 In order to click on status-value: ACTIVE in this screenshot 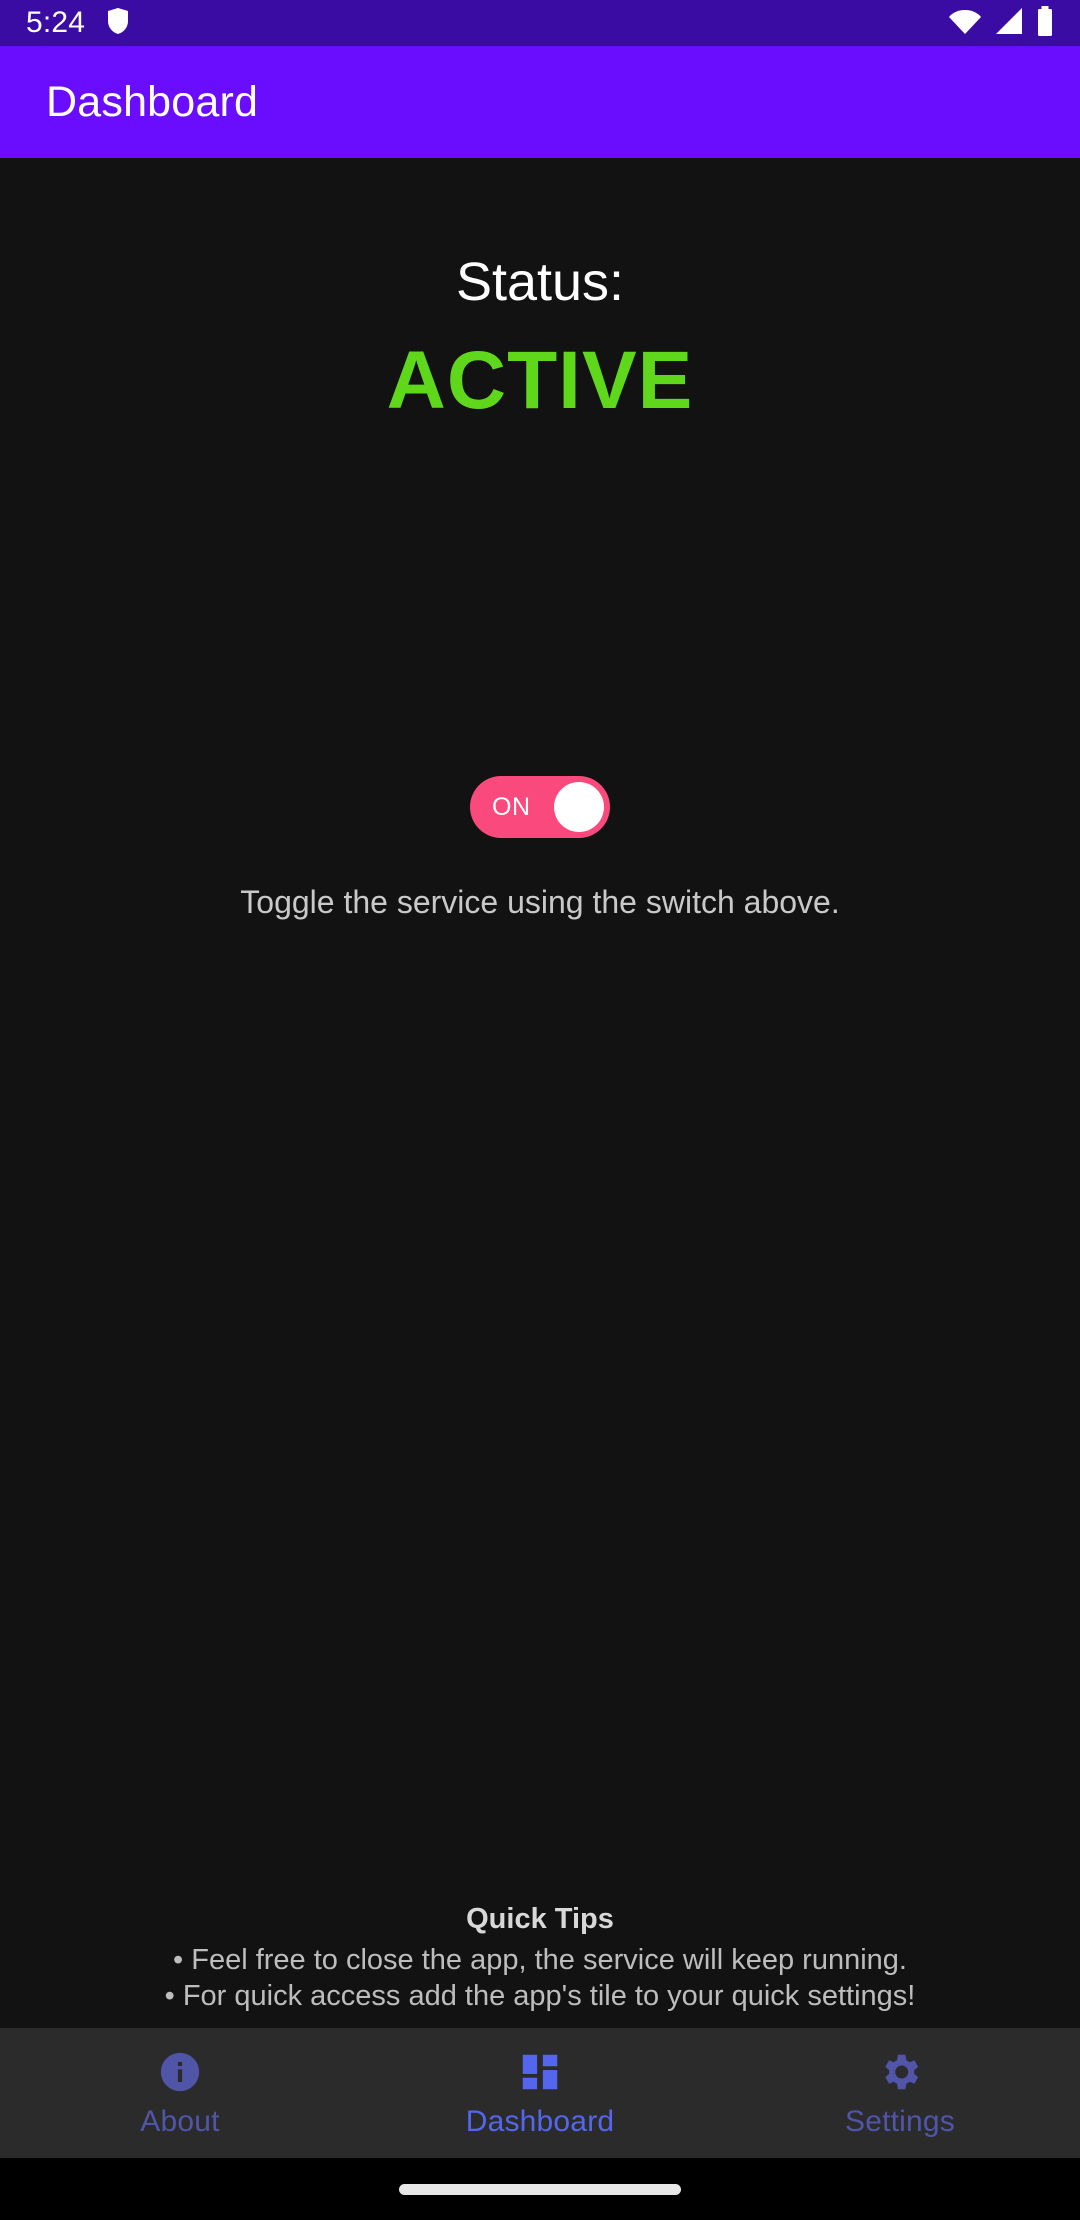, I will do `click(540, 381)`.